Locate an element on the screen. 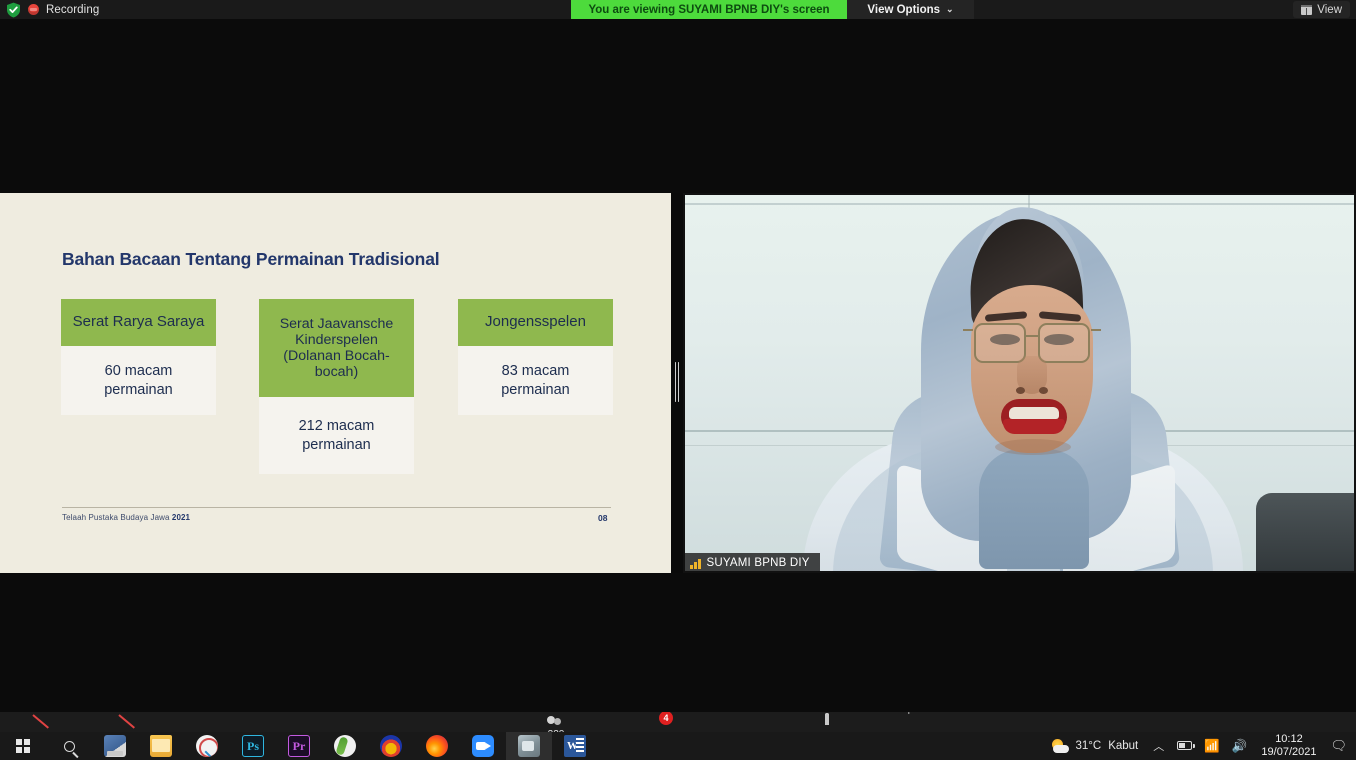 The height and width of the screenshot is (760, 1356). share-screen-button is located at coordinates (744, 722).